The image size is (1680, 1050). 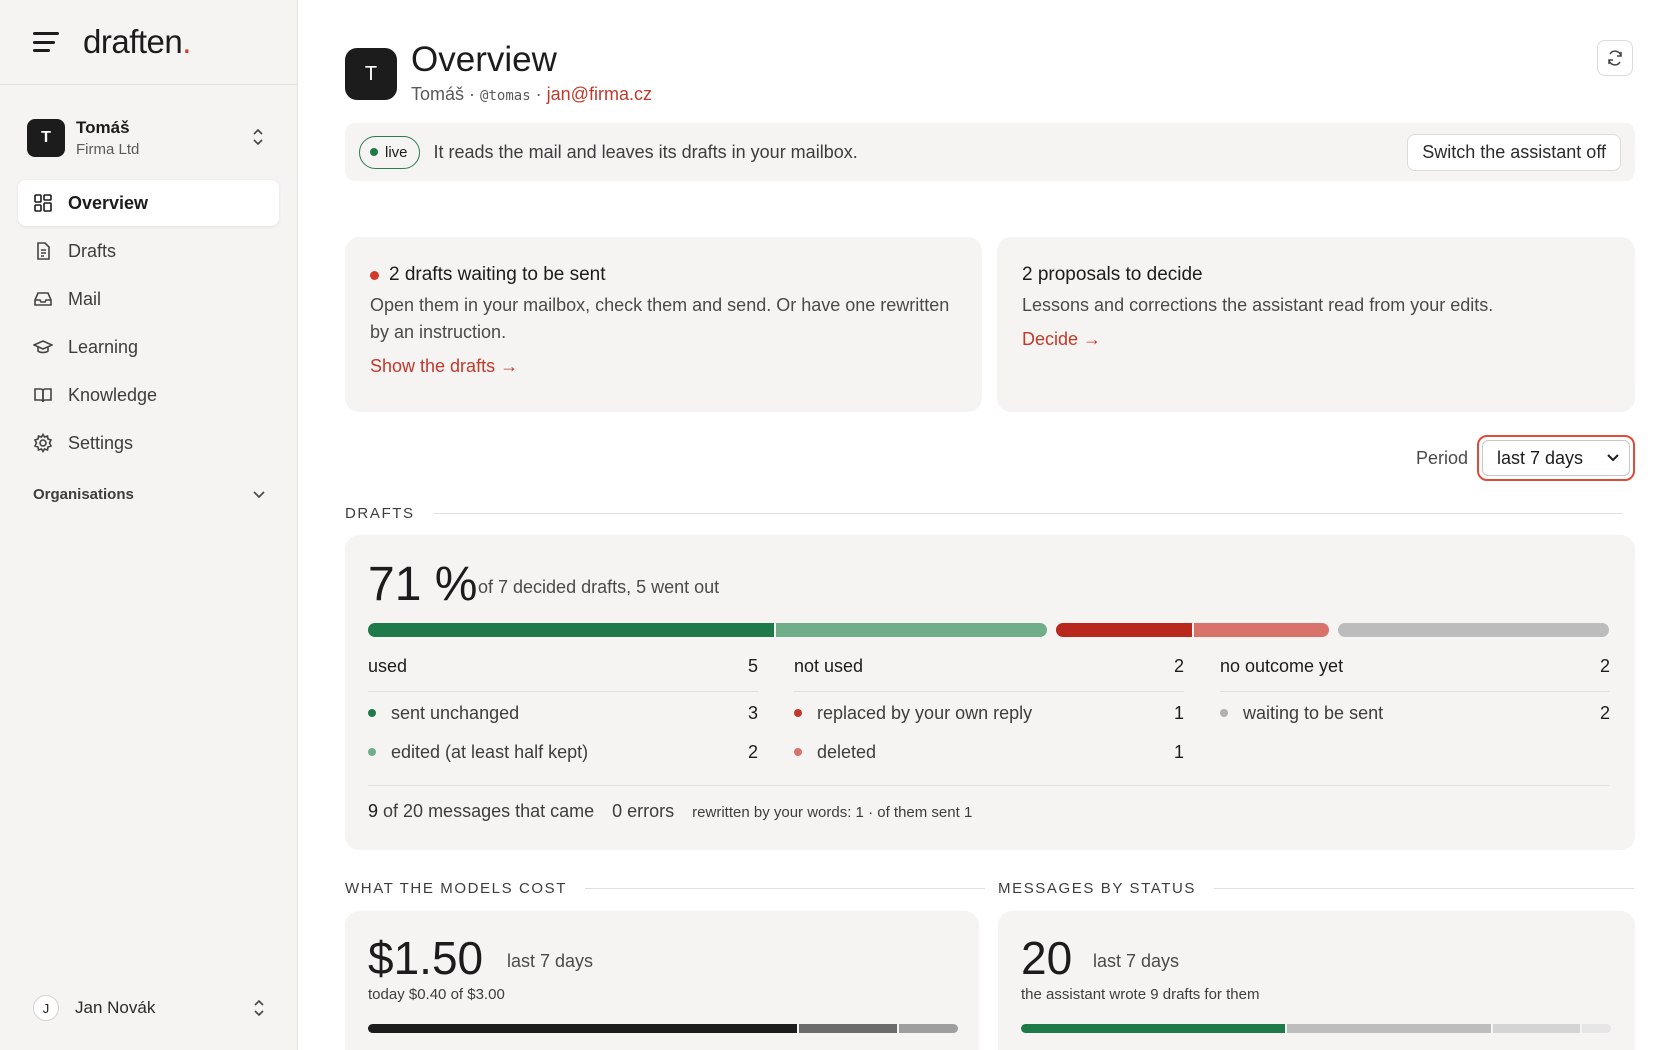 I want to click on page-header: T Overview Tomáš · @tomas · jan@firma.cz, so click(x=990, y=75).